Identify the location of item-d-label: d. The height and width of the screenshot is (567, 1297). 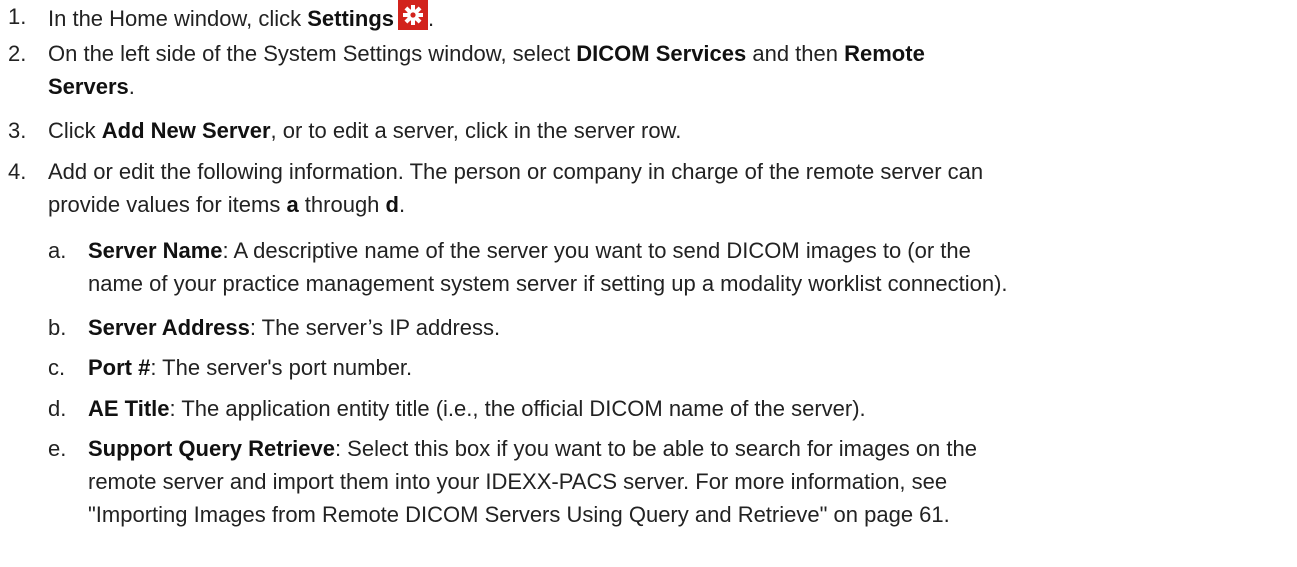
(392, 204).